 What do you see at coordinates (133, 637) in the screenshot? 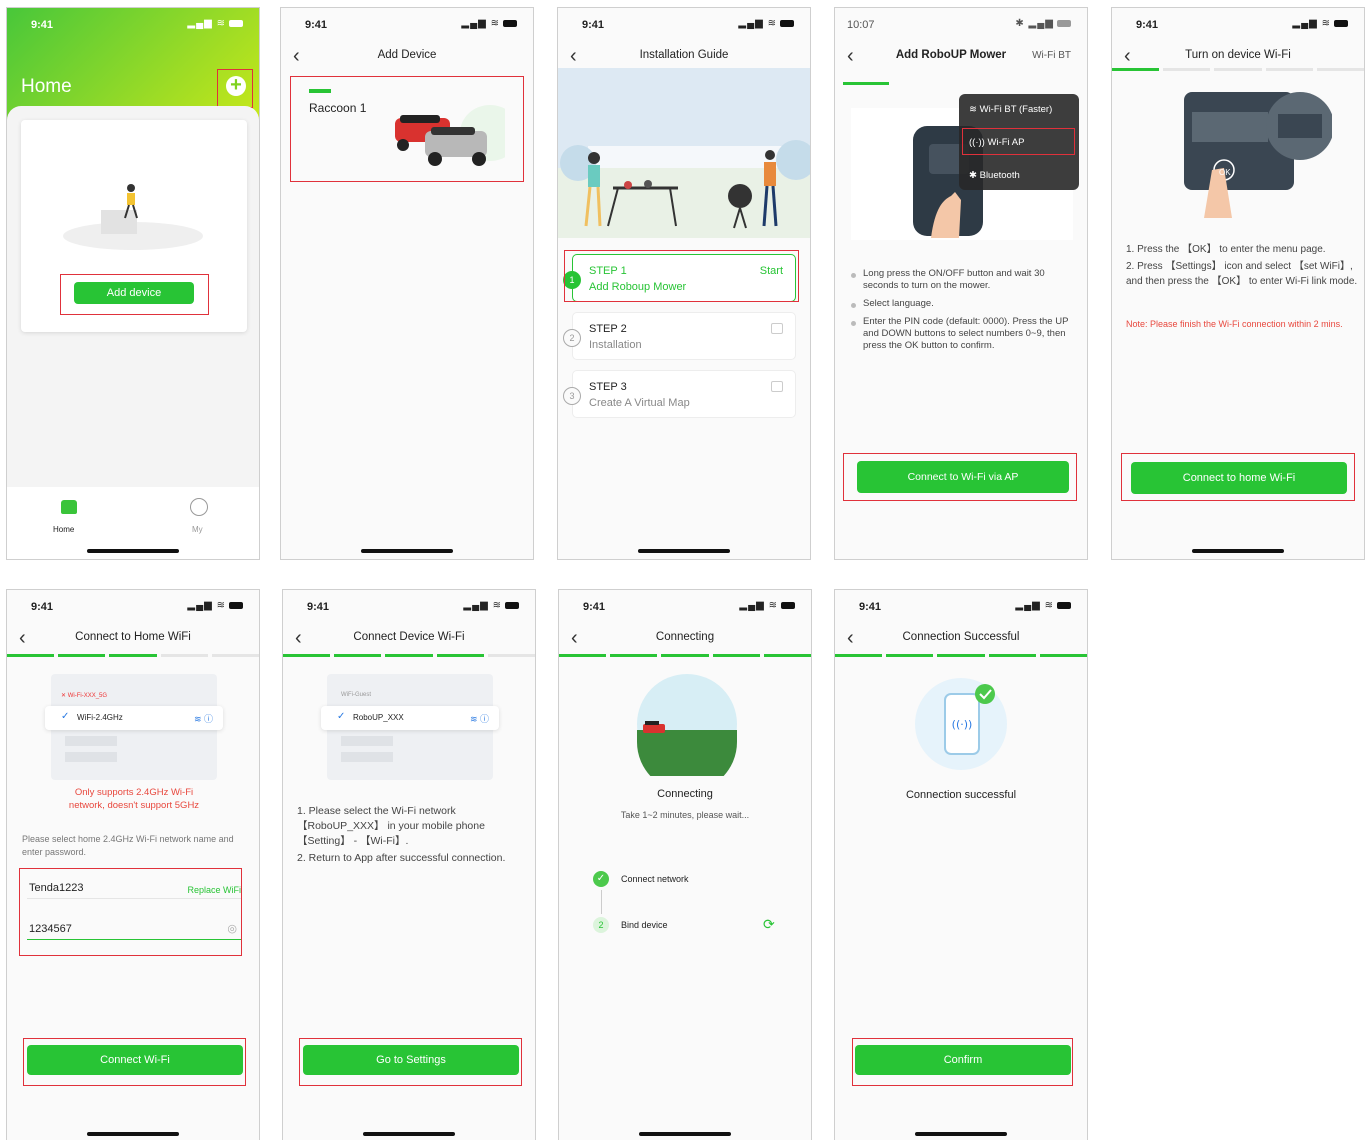
I see `page-title: Connect to Home WiFi` at bounding box center [133, 637].